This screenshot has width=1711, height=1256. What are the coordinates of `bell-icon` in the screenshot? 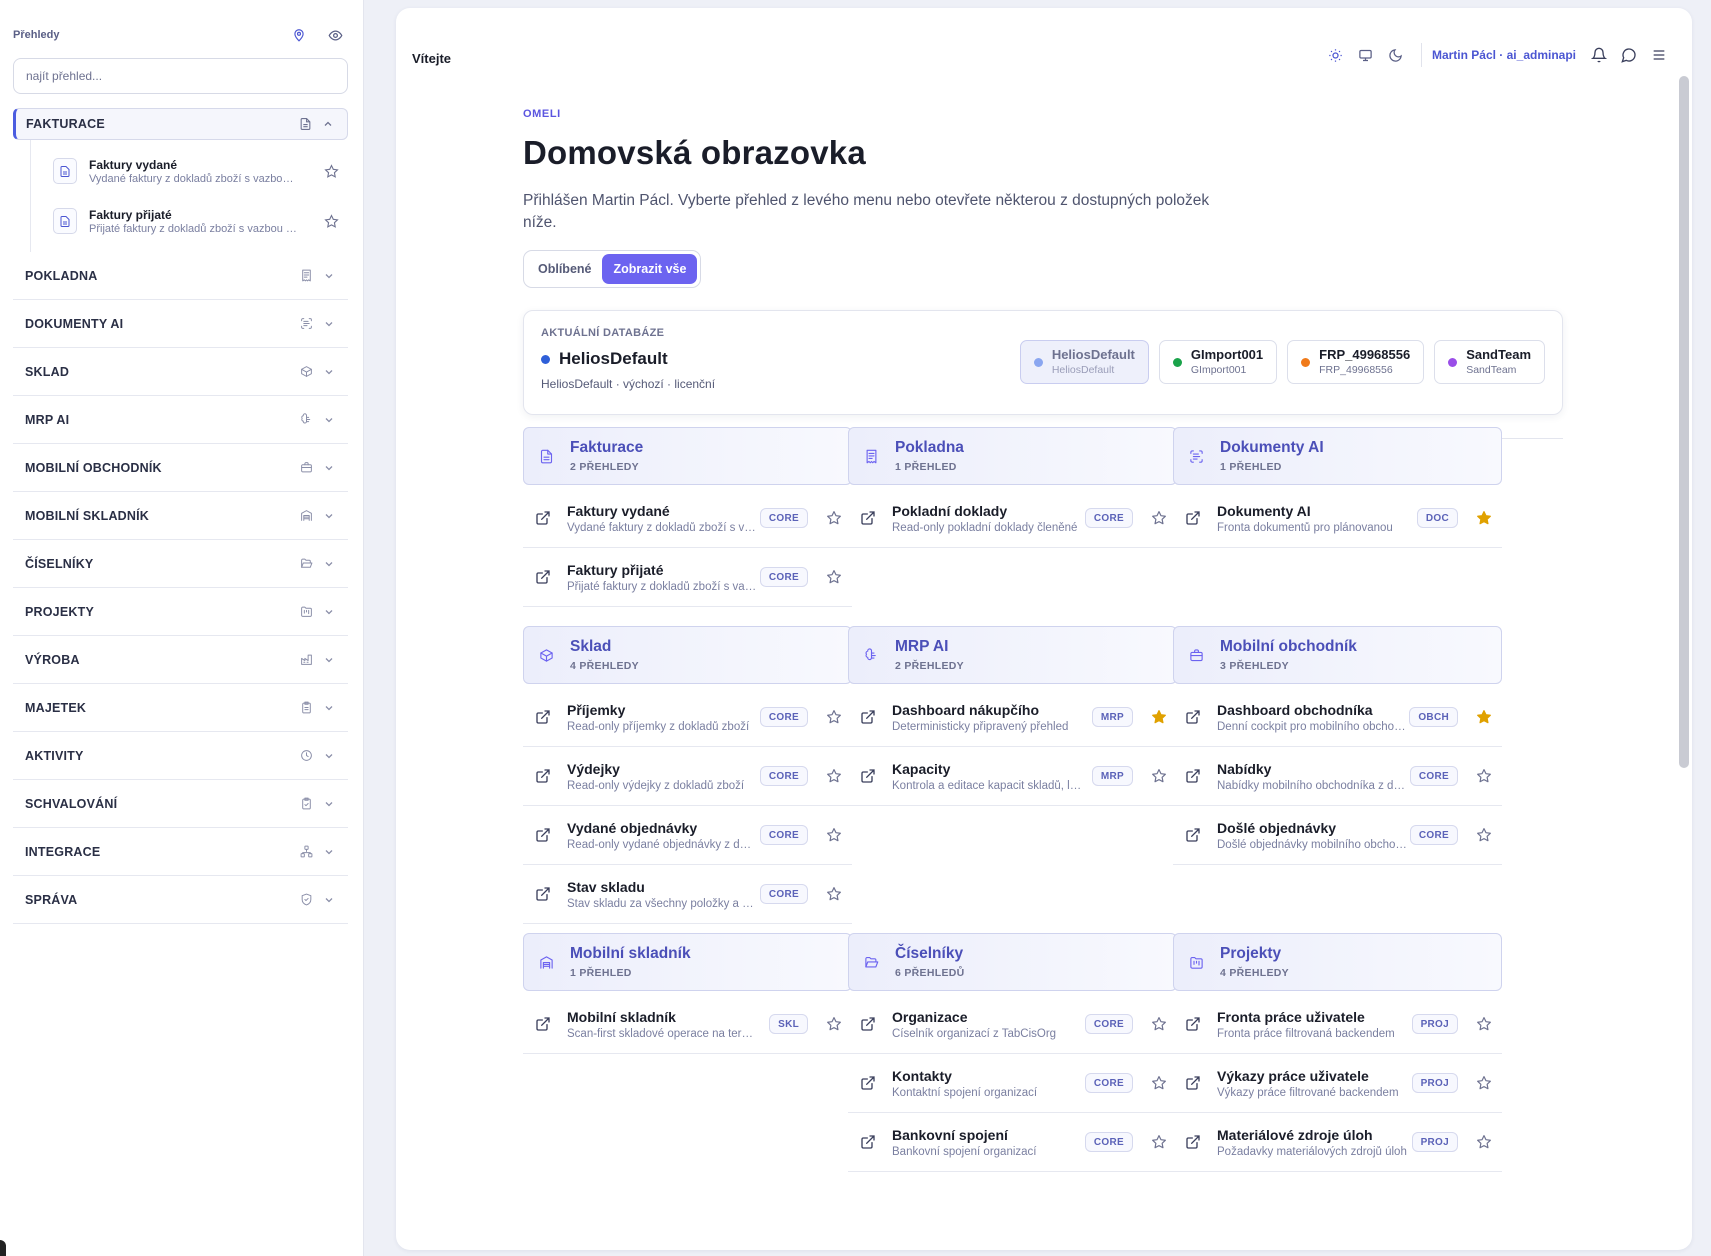 It's located at (1599, 55).